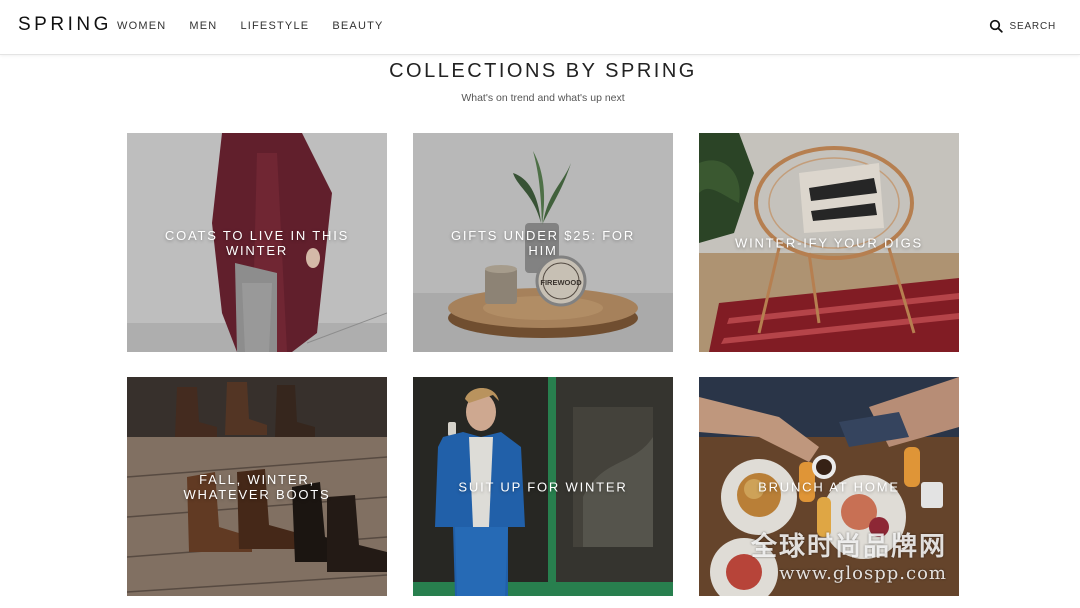  What do you see at coordinates (357, 26) in the screenshot?
I see `nav-item-beauty: BEAUTY` at bounding box center [357, 26].